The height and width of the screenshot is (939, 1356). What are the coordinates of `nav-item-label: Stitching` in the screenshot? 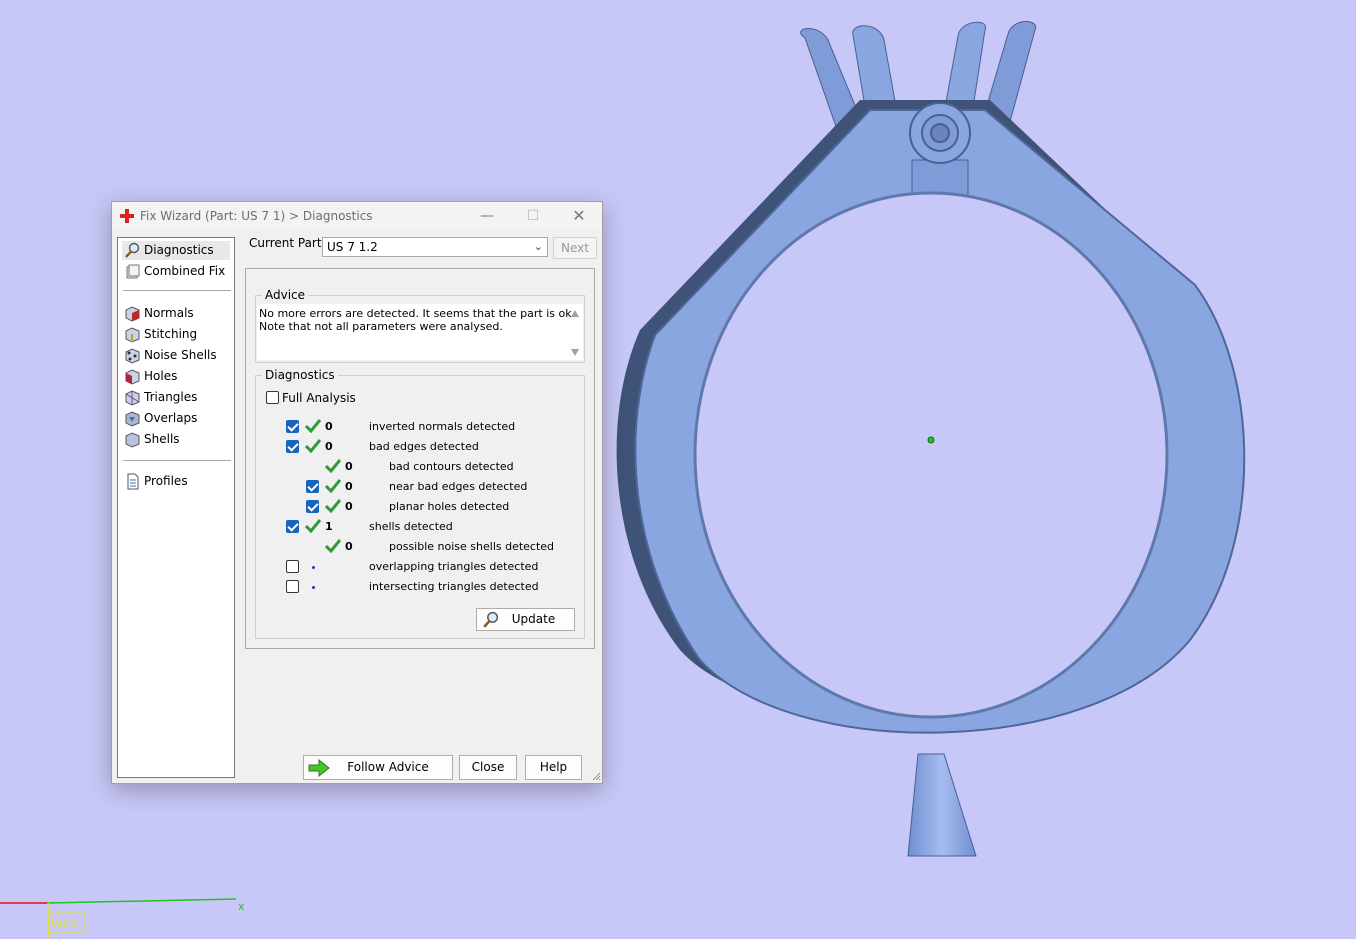 It's located at (171, 334).